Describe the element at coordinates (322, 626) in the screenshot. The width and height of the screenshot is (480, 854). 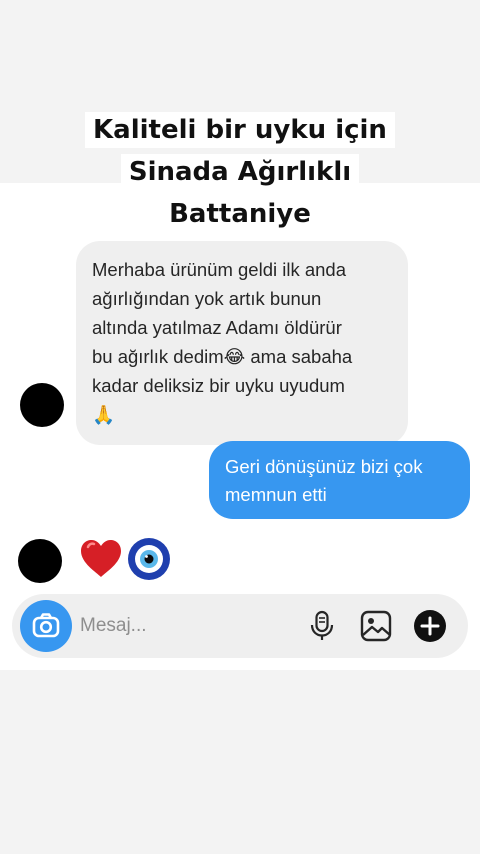
I see `microphone-icon` at that location.